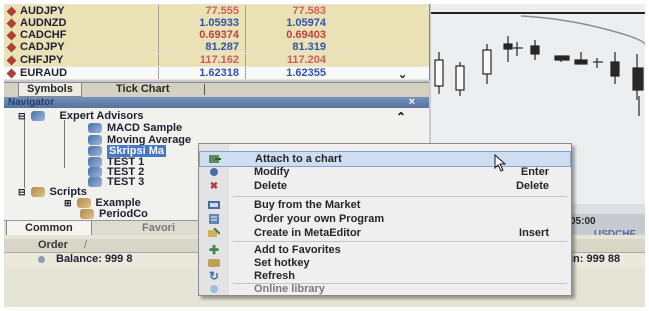 The width and height of the screenshot is (649, 311). What do you see at coordinates (214, 219) in the screenshot?
I see `order-icon` at bounding box center [214, 219].